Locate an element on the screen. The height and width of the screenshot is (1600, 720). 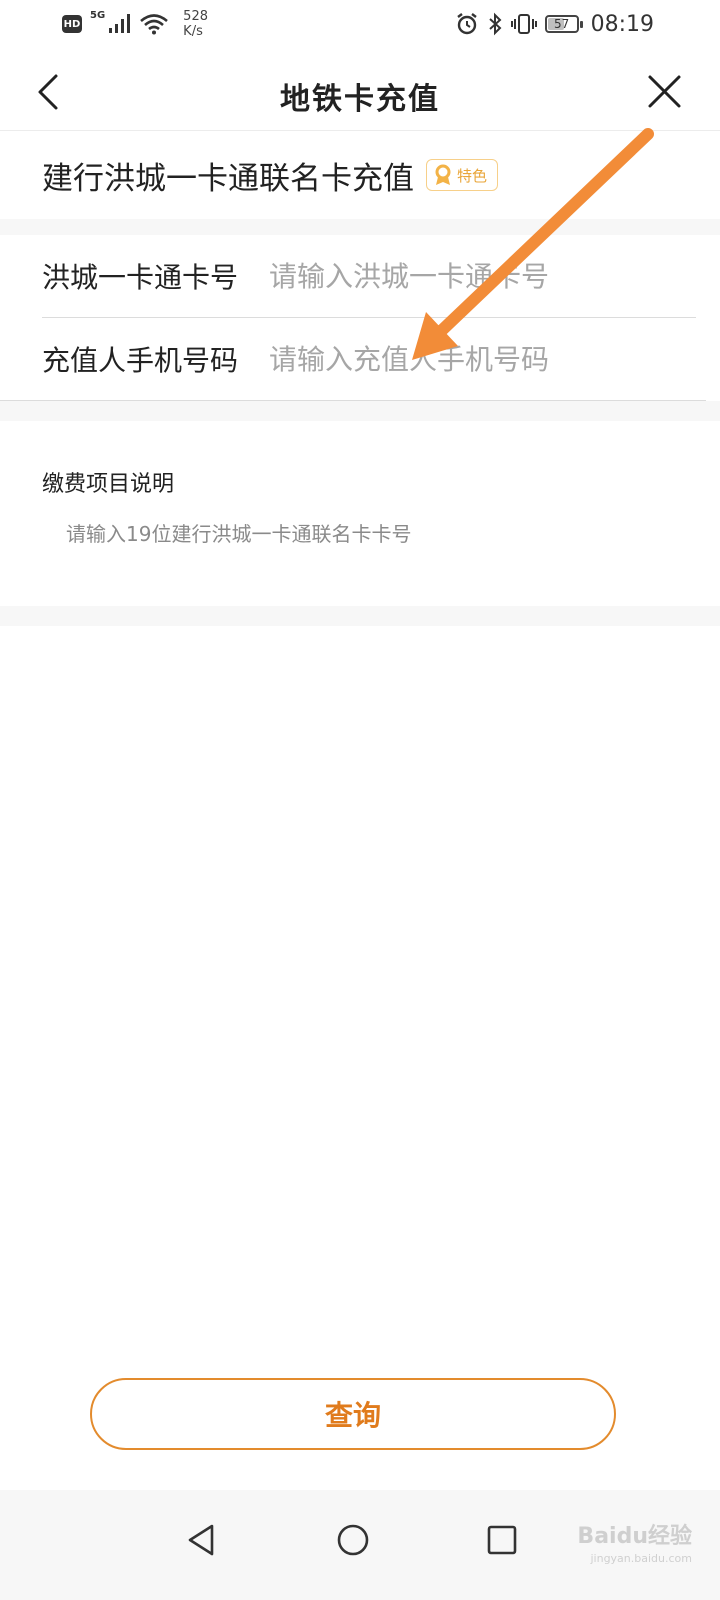
circle-home-icon is located at coordinates (353, 1540).